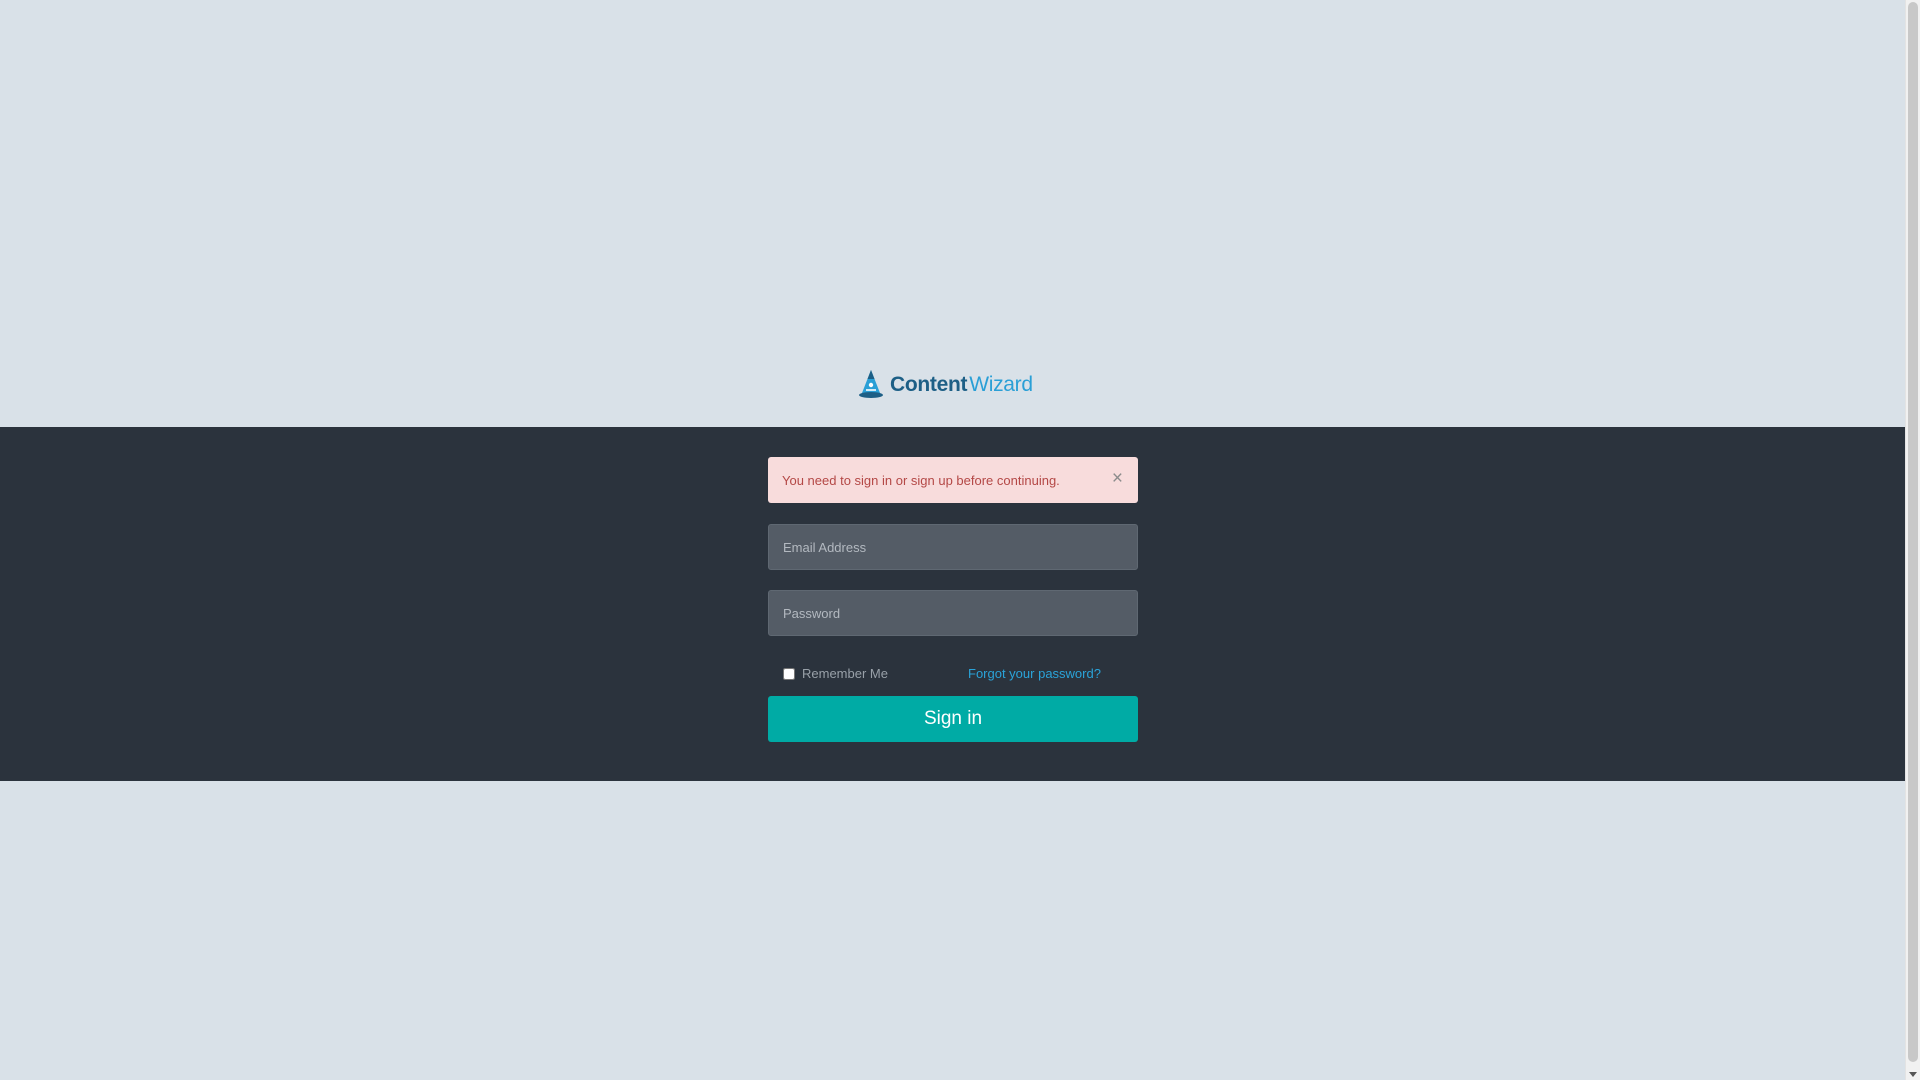  I want to click on brand-logo: ContentWizard, so click(945, 384).